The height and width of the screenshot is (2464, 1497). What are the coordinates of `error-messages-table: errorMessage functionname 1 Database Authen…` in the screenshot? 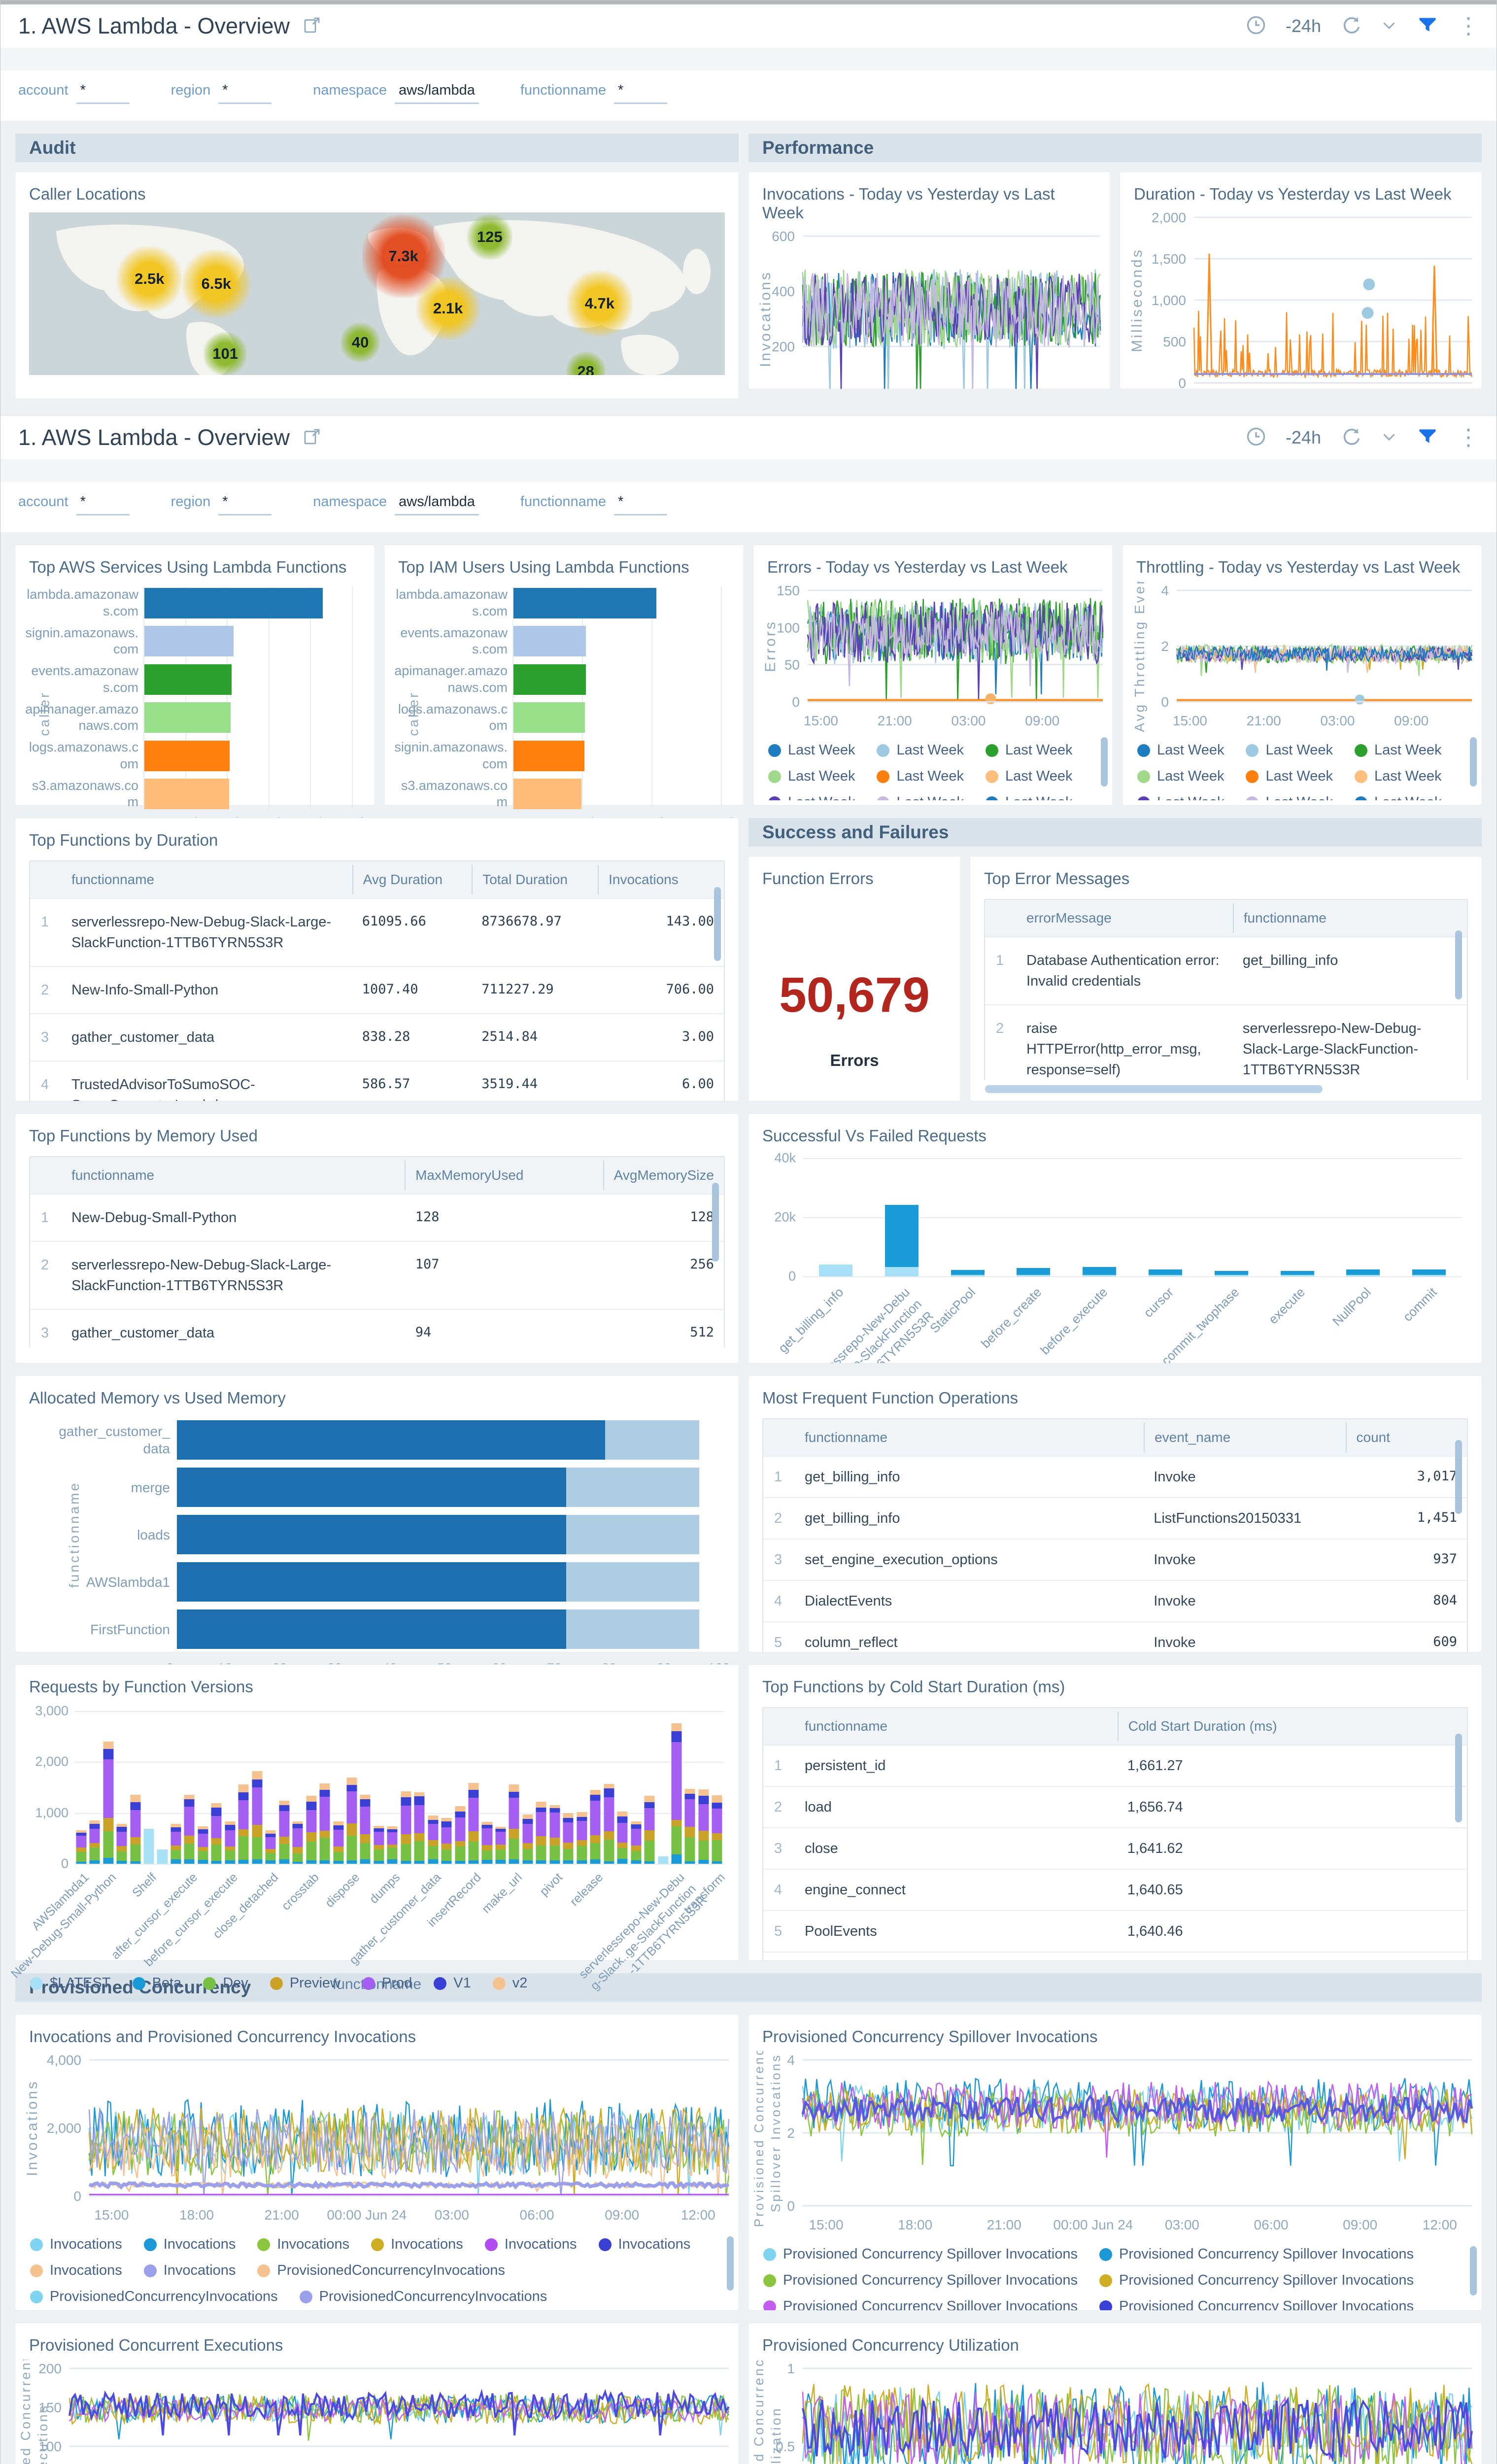 It's located at (1226, 986).